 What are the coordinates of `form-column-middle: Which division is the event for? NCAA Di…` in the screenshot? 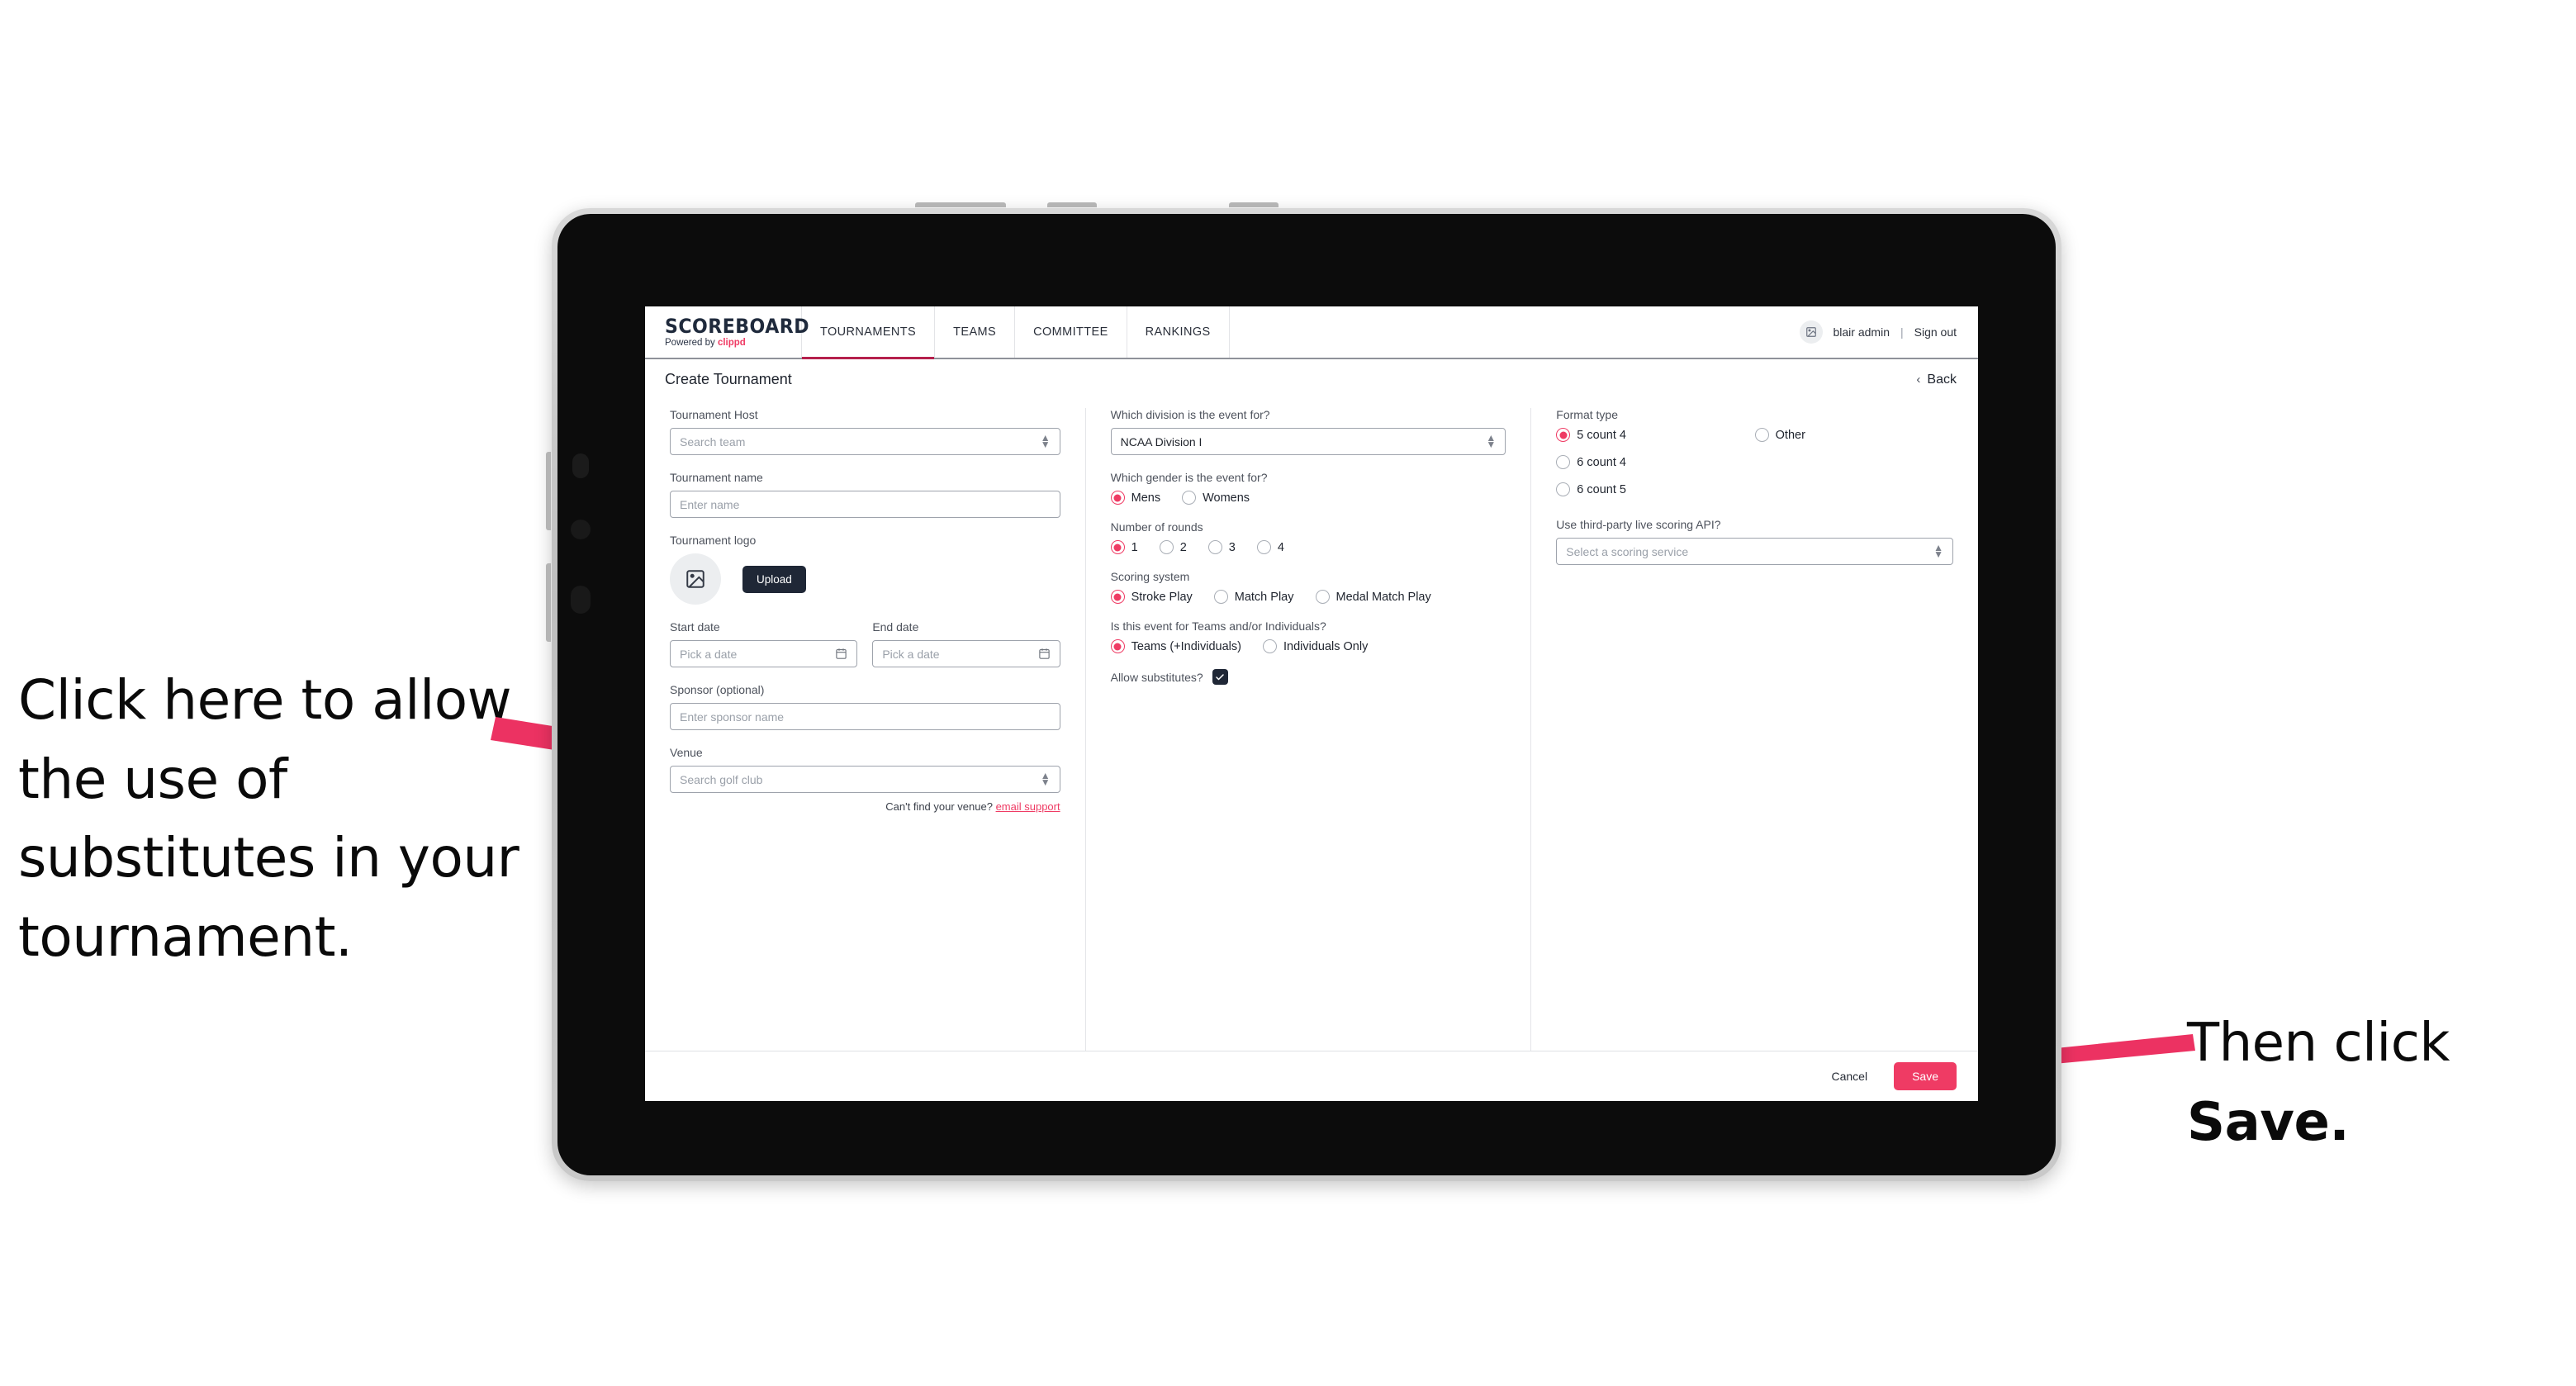 It's located at (1308, 729).